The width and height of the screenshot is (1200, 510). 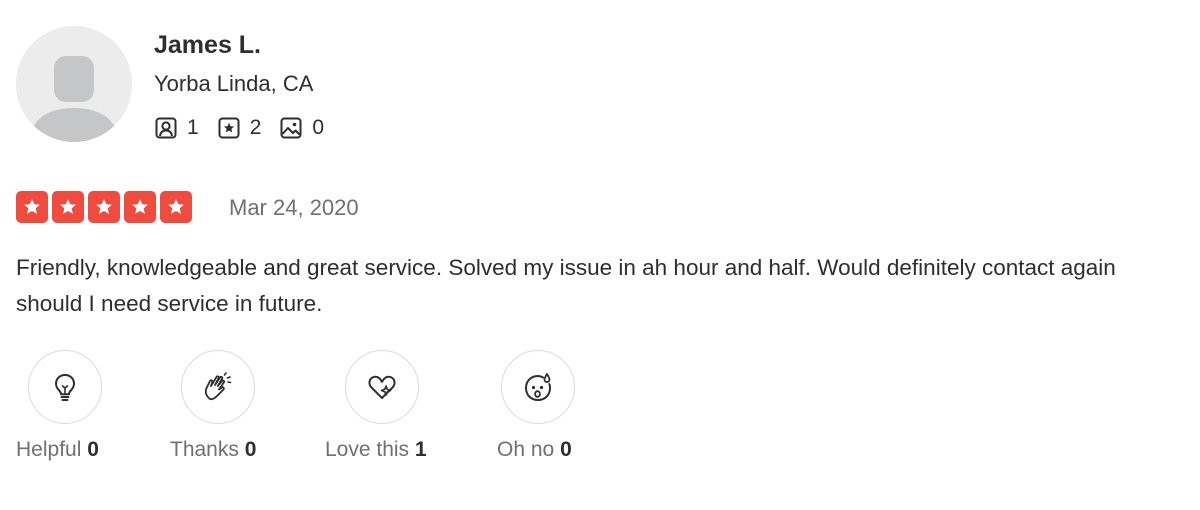 I want to click on lightbulb-icon, so click(x=65, y=387).